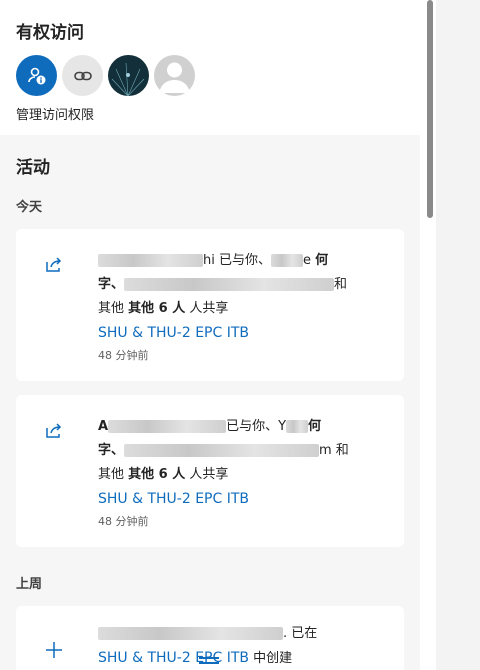 Image resolution: width=480 pixels, height=670 pixels. I want to click on share-text: hi 已与你、, so click(237, 260).